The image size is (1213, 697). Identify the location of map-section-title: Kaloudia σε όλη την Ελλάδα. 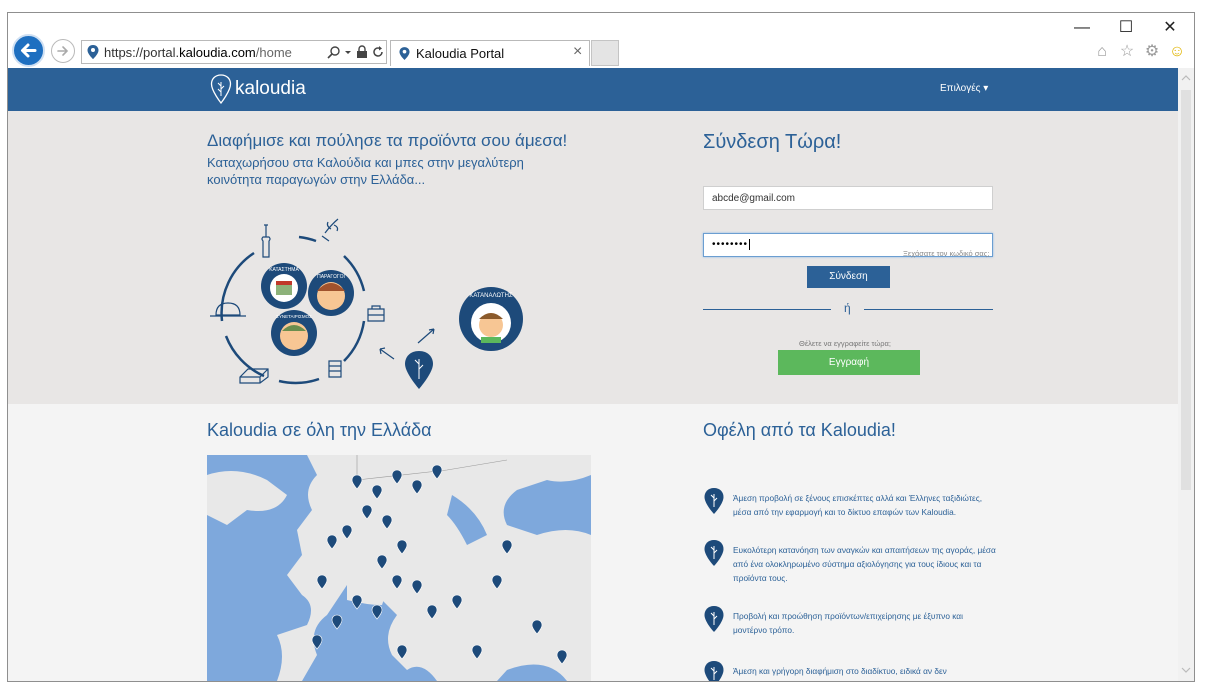
(319, 430).